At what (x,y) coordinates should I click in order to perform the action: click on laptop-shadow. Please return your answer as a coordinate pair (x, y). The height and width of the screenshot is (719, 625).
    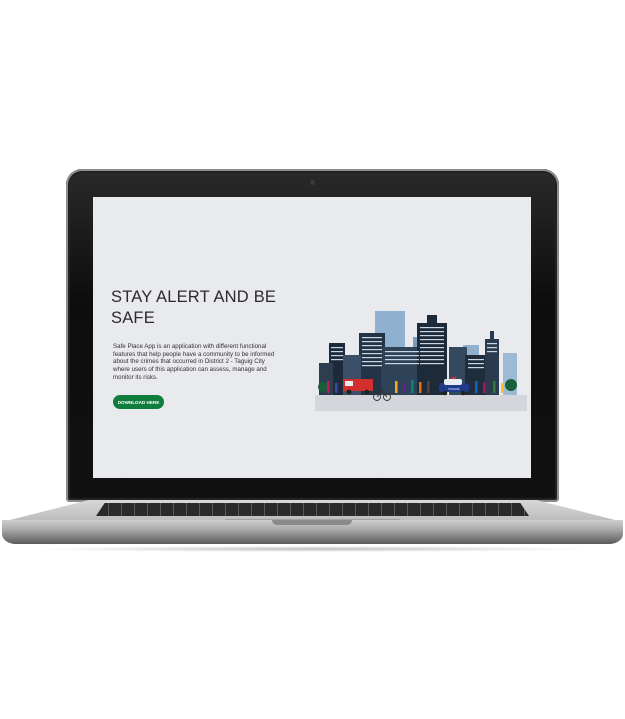
    Looking at the image, I should click on (312, 549).